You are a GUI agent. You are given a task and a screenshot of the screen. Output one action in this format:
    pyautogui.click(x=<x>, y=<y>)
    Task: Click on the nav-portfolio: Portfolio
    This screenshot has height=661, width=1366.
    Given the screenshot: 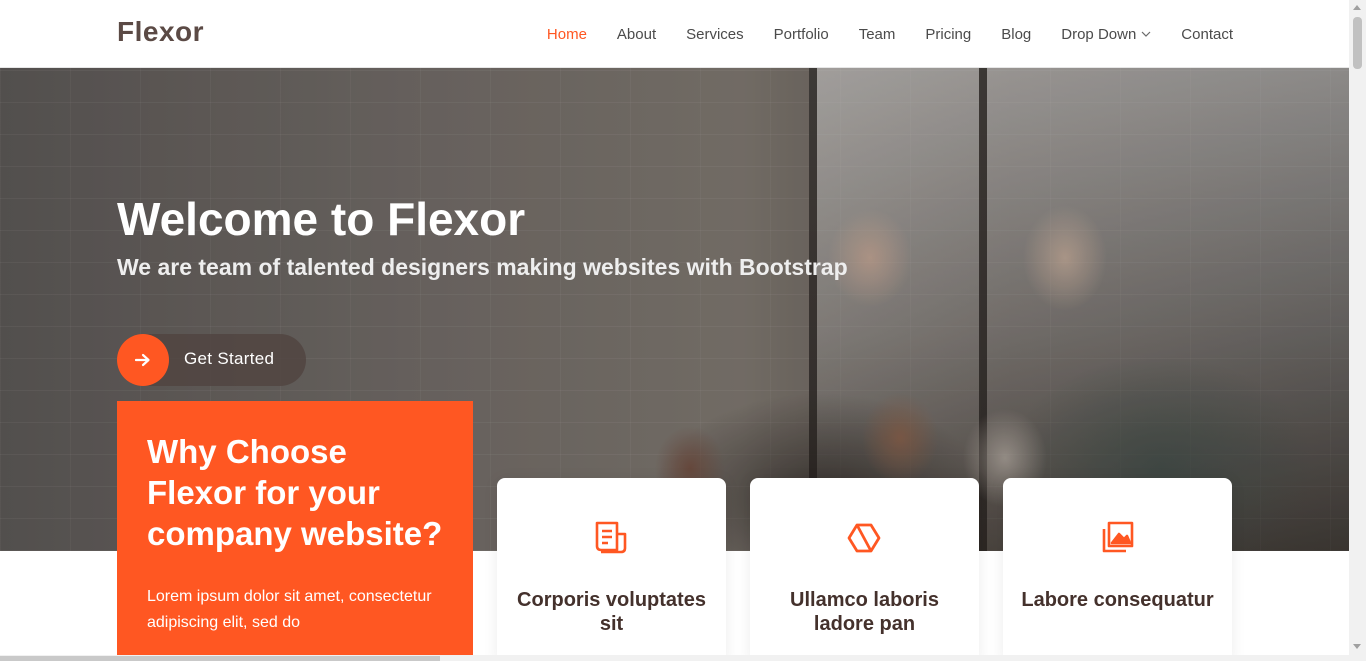 What is the action you would take?
    pyautogui.click(x=801, y=34)
    